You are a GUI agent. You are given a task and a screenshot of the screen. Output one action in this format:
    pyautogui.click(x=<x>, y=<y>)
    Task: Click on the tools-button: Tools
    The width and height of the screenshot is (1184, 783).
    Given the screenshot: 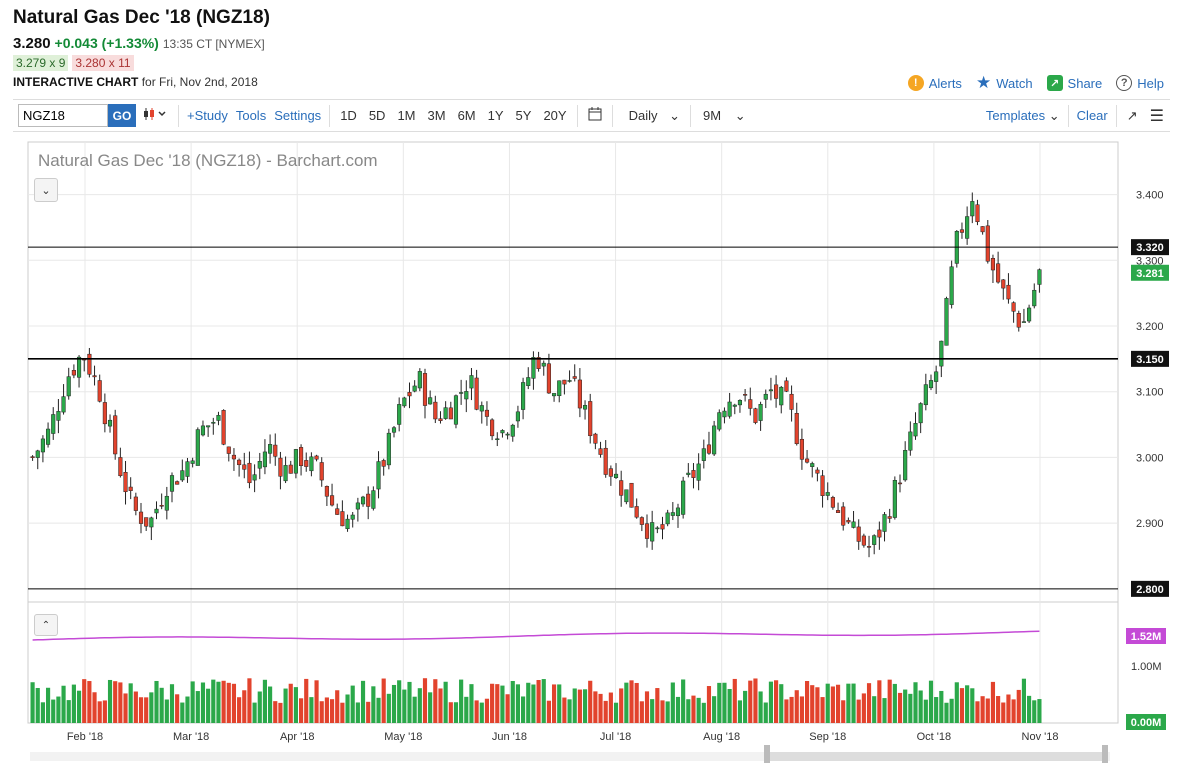 What is the action you would take?
    pyautogui.click(x=251, y=115)
    